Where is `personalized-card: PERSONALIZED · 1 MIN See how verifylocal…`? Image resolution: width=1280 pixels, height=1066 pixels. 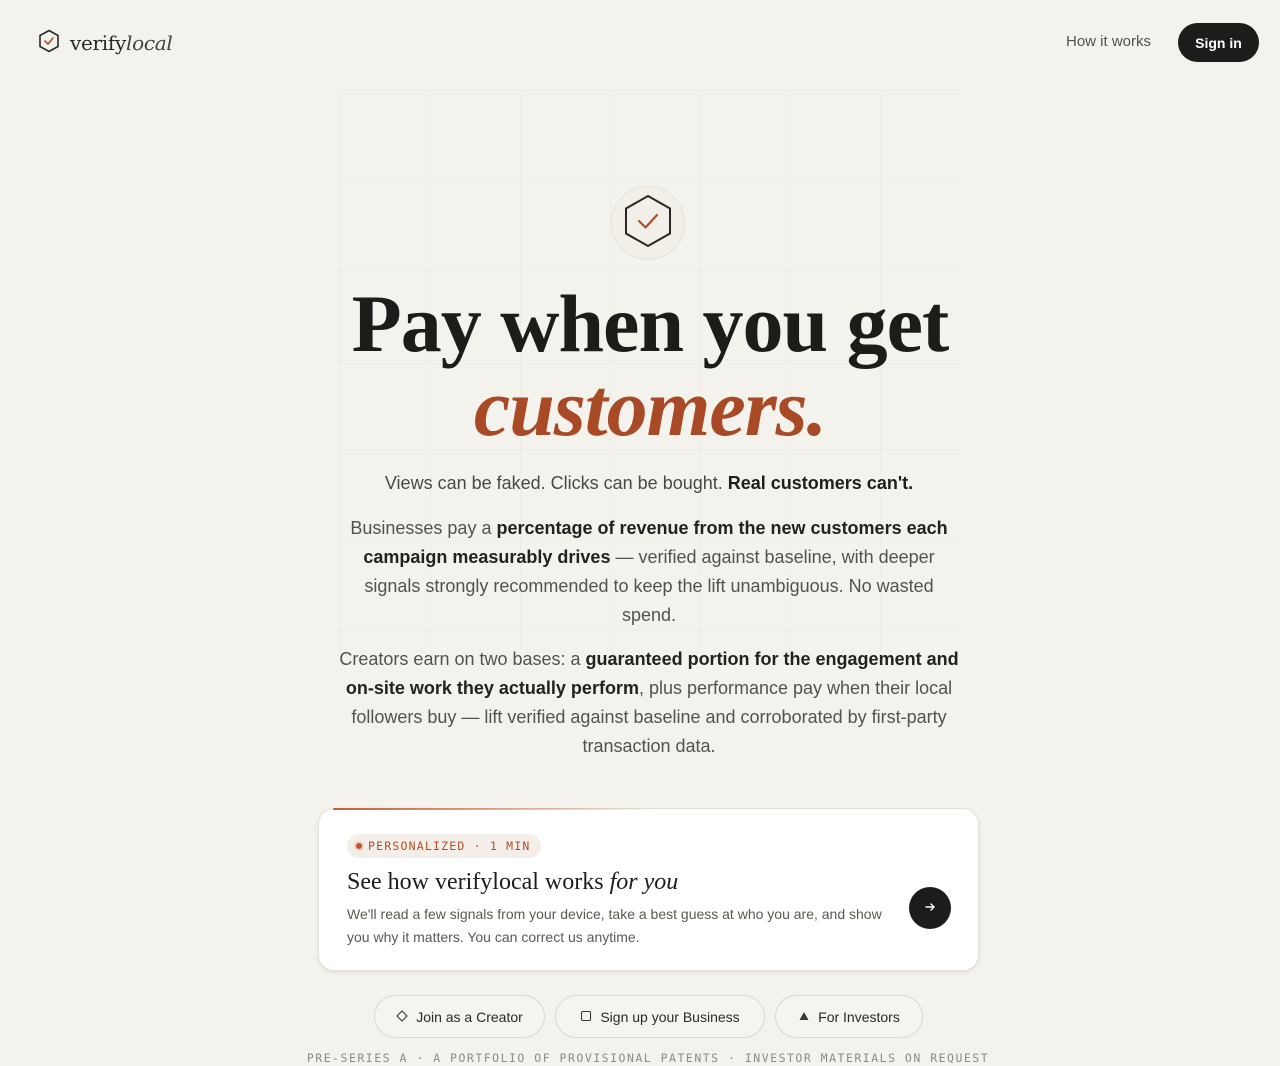
personalized-card: PERSONALIZED · 1 MIN See how verifylocal… is located at coordinates (648, 889).